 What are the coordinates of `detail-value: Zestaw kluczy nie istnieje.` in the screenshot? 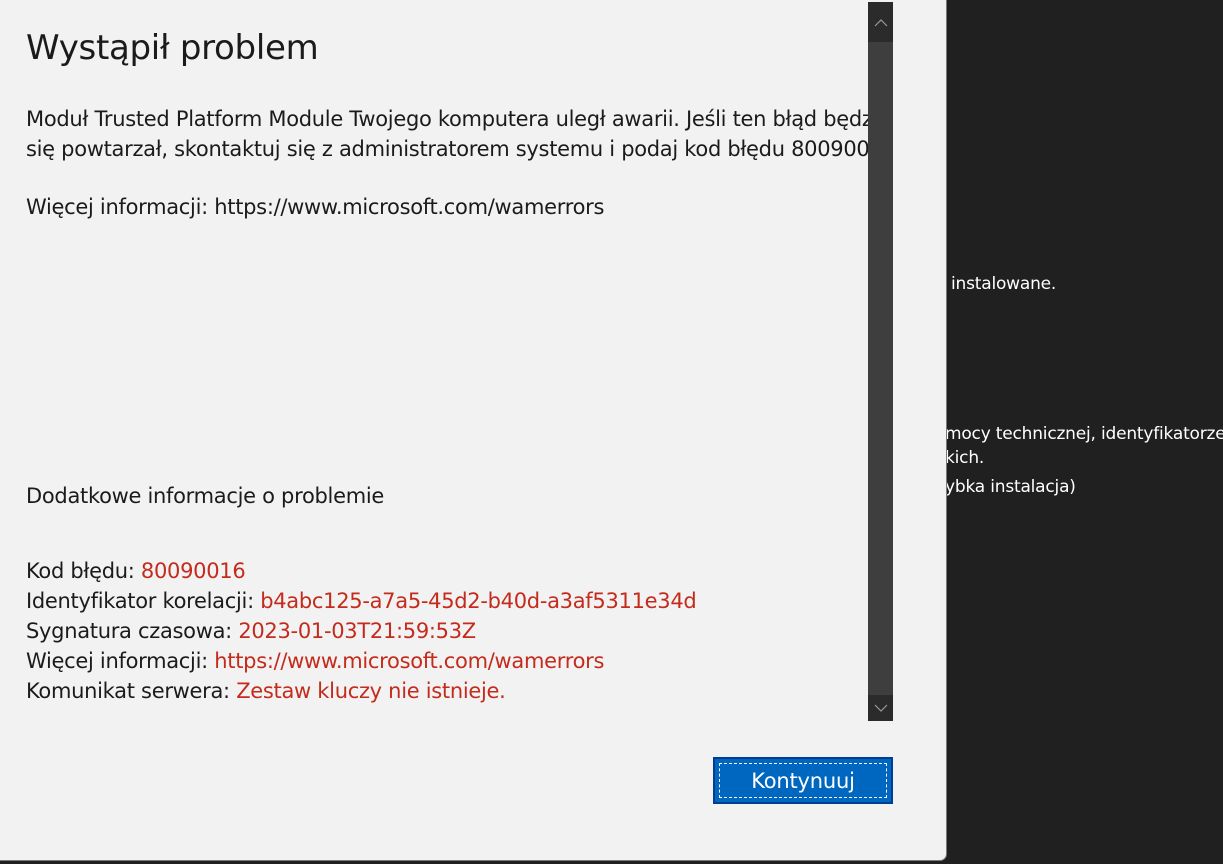 It's located at (371, 691).